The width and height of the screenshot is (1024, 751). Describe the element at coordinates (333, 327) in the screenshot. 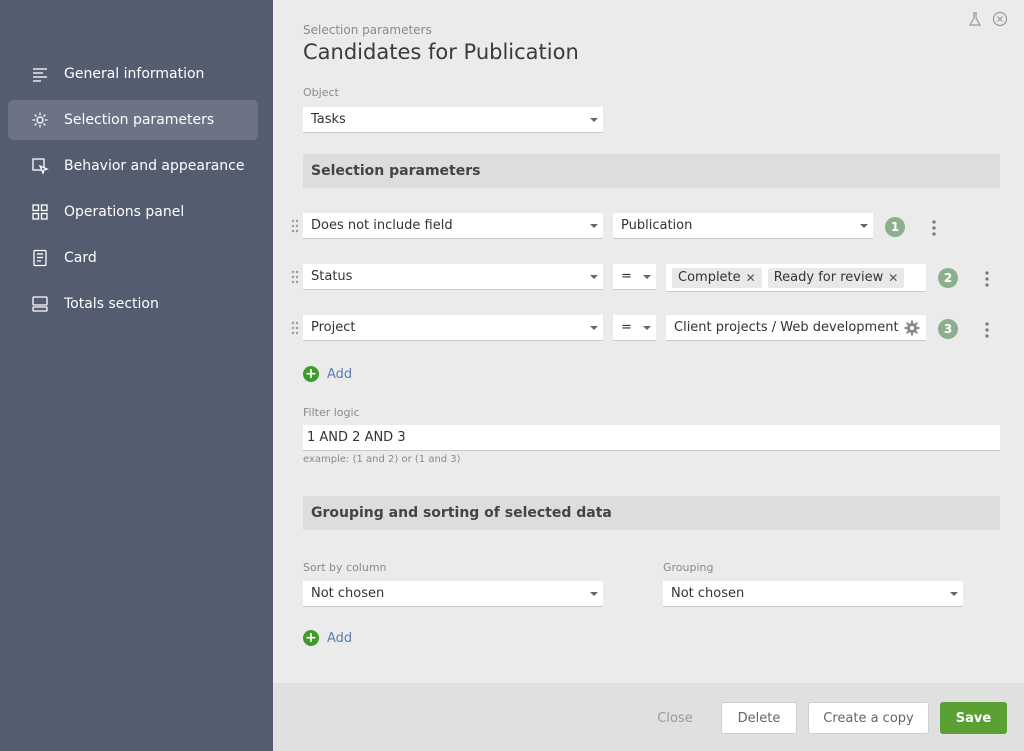

I see `condition-3-field-value: Project` at that location.